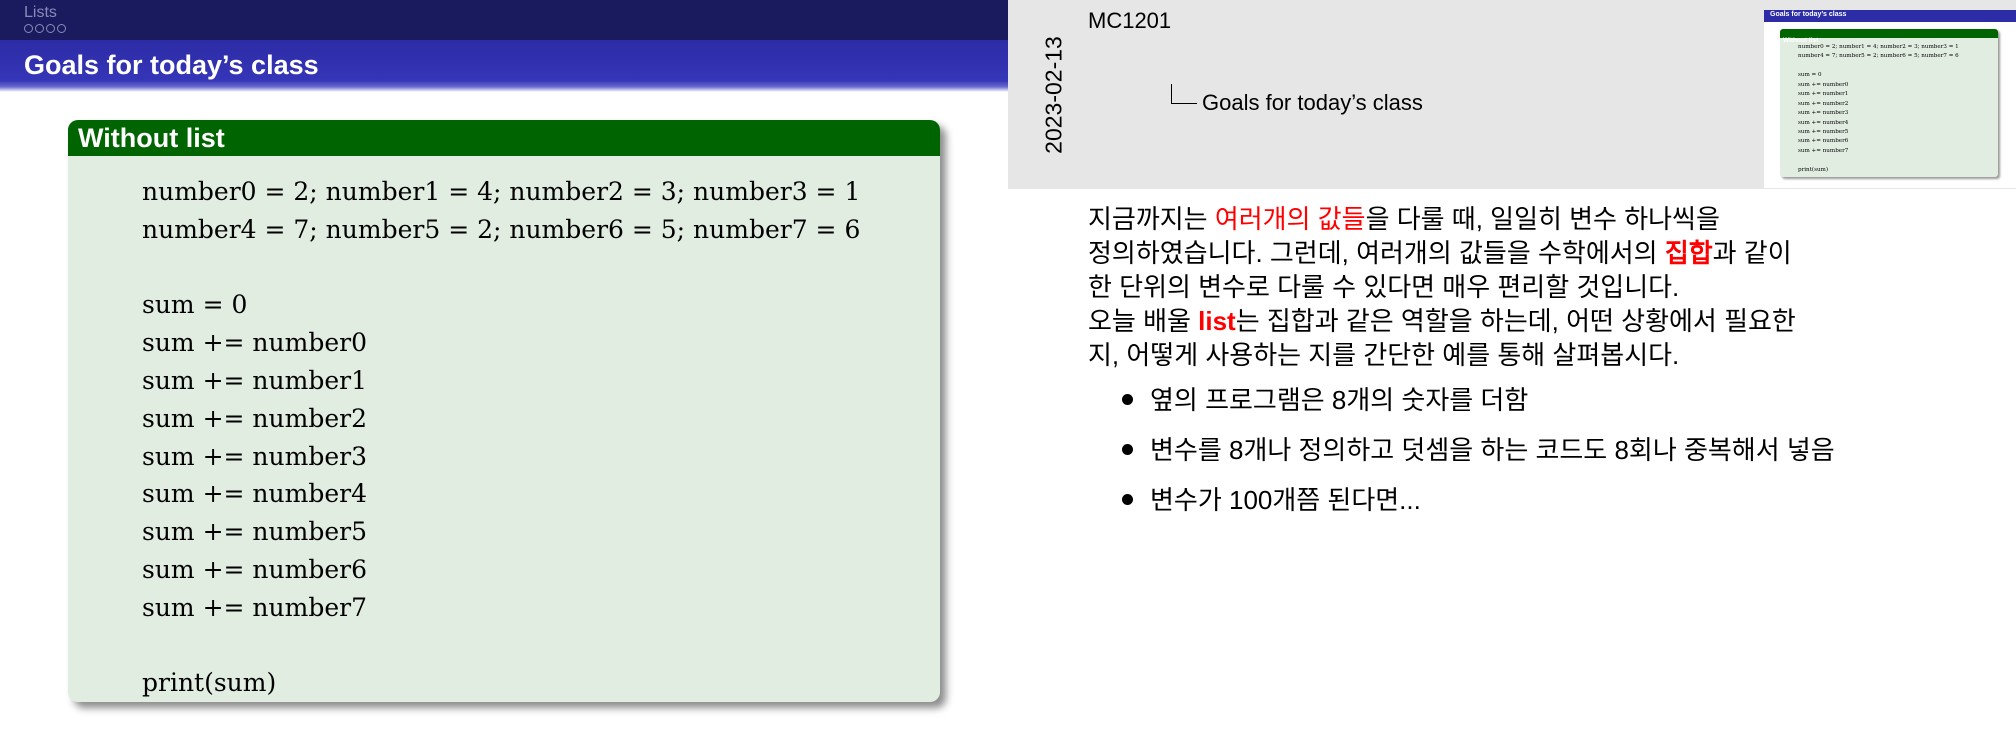  I want to click on text: 는 집합과 같은 역할을 하는데, 어떤 상황에서 필요한, so click(1515, 321).